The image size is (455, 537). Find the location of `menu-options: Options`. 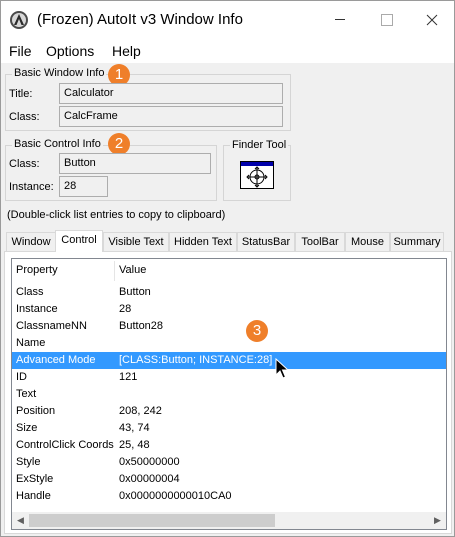

menu-options: Options is located at coordinates (70, 51).